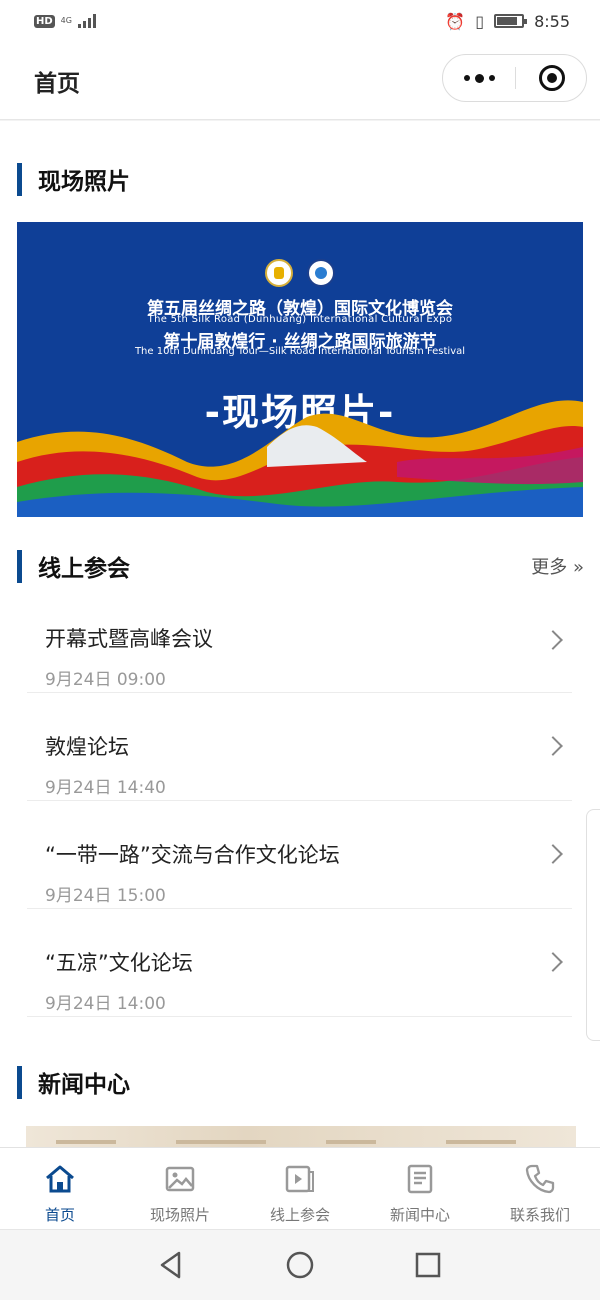 The image size is (600, 1300). Describe the element at coordinates (300, 273) in the screenshot. I see `banner-logos` at that location.